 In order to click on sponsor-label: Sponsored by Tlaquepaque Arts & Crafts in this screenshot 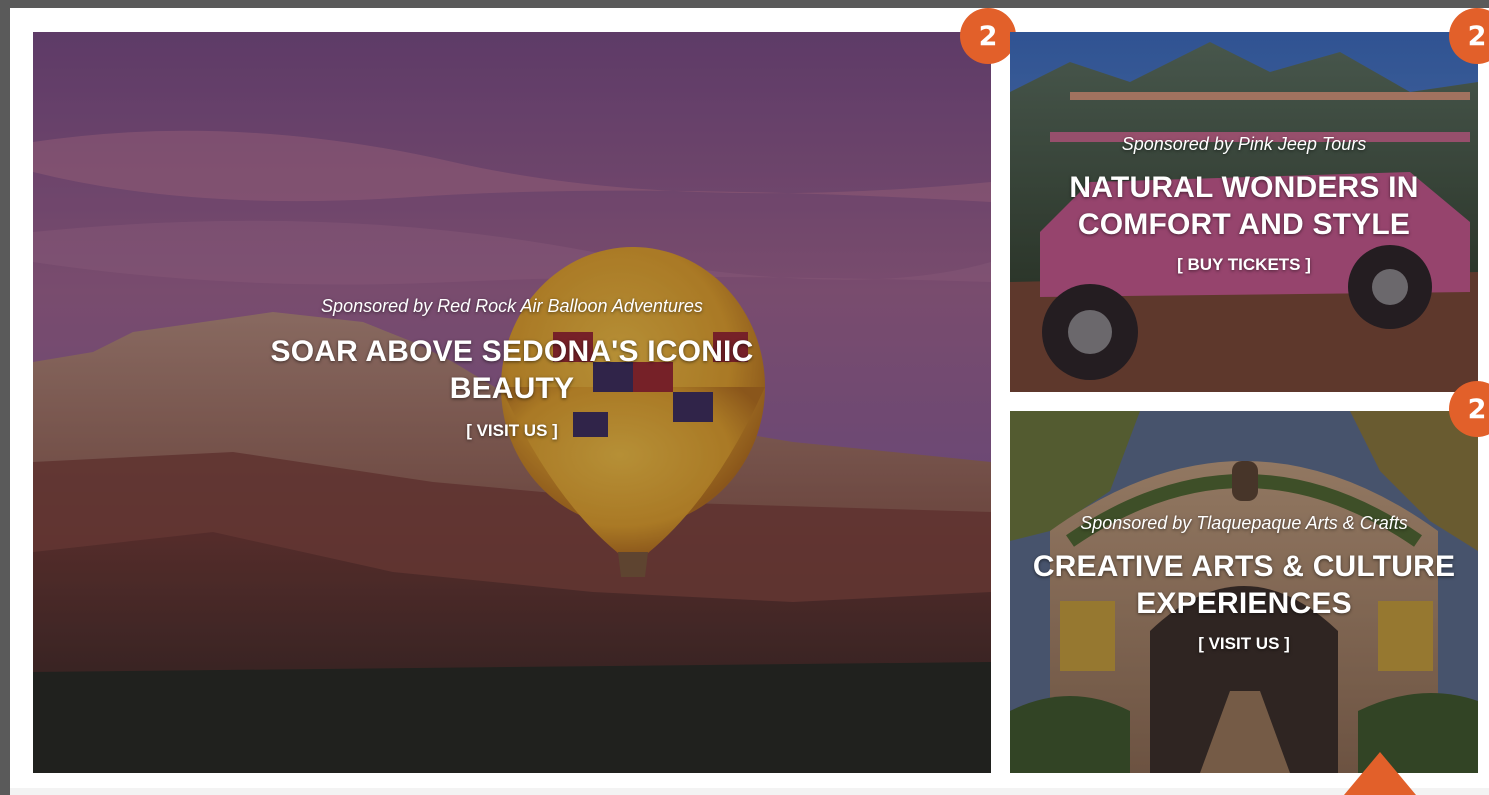, I will do `click(1244, 523)`.